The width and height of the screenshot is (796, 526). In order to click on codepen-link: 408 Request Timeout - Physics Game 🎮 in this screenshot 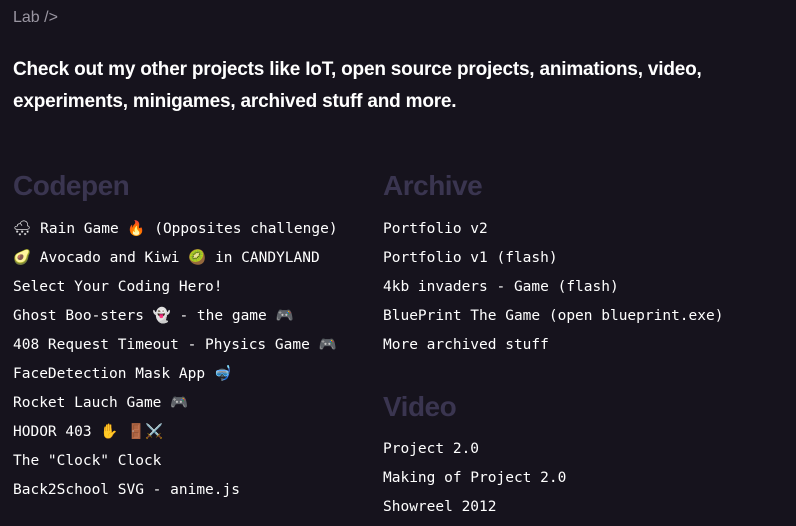, I will do `click(175, 345)`.